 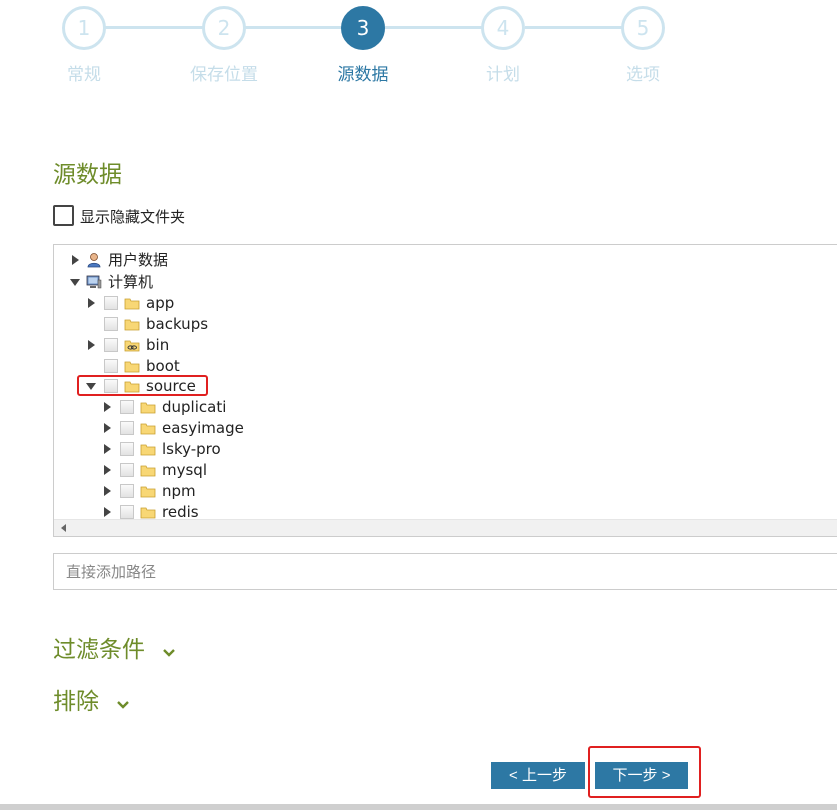 I want to click on user-icon, so click(x=94, y=260).